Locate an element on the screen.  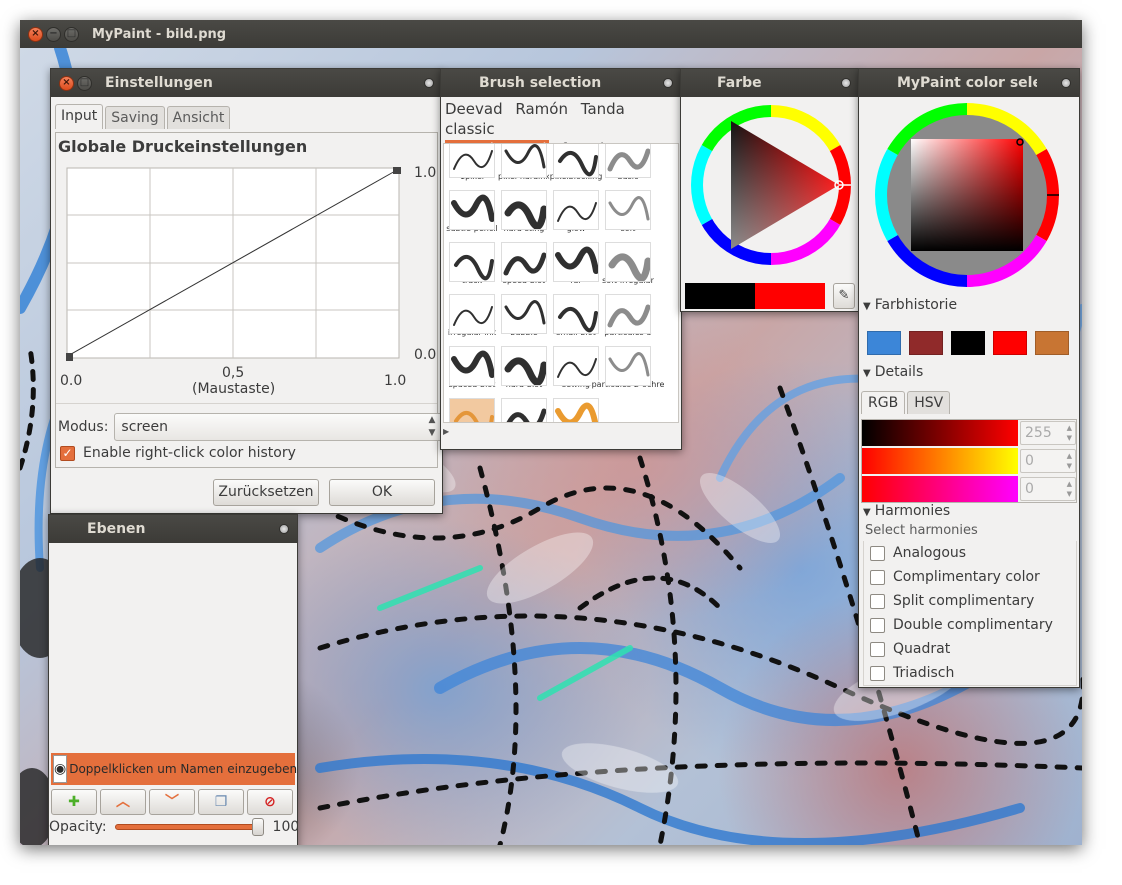
brush-group-ramon: Ramón is located at coordinates (541, 109).